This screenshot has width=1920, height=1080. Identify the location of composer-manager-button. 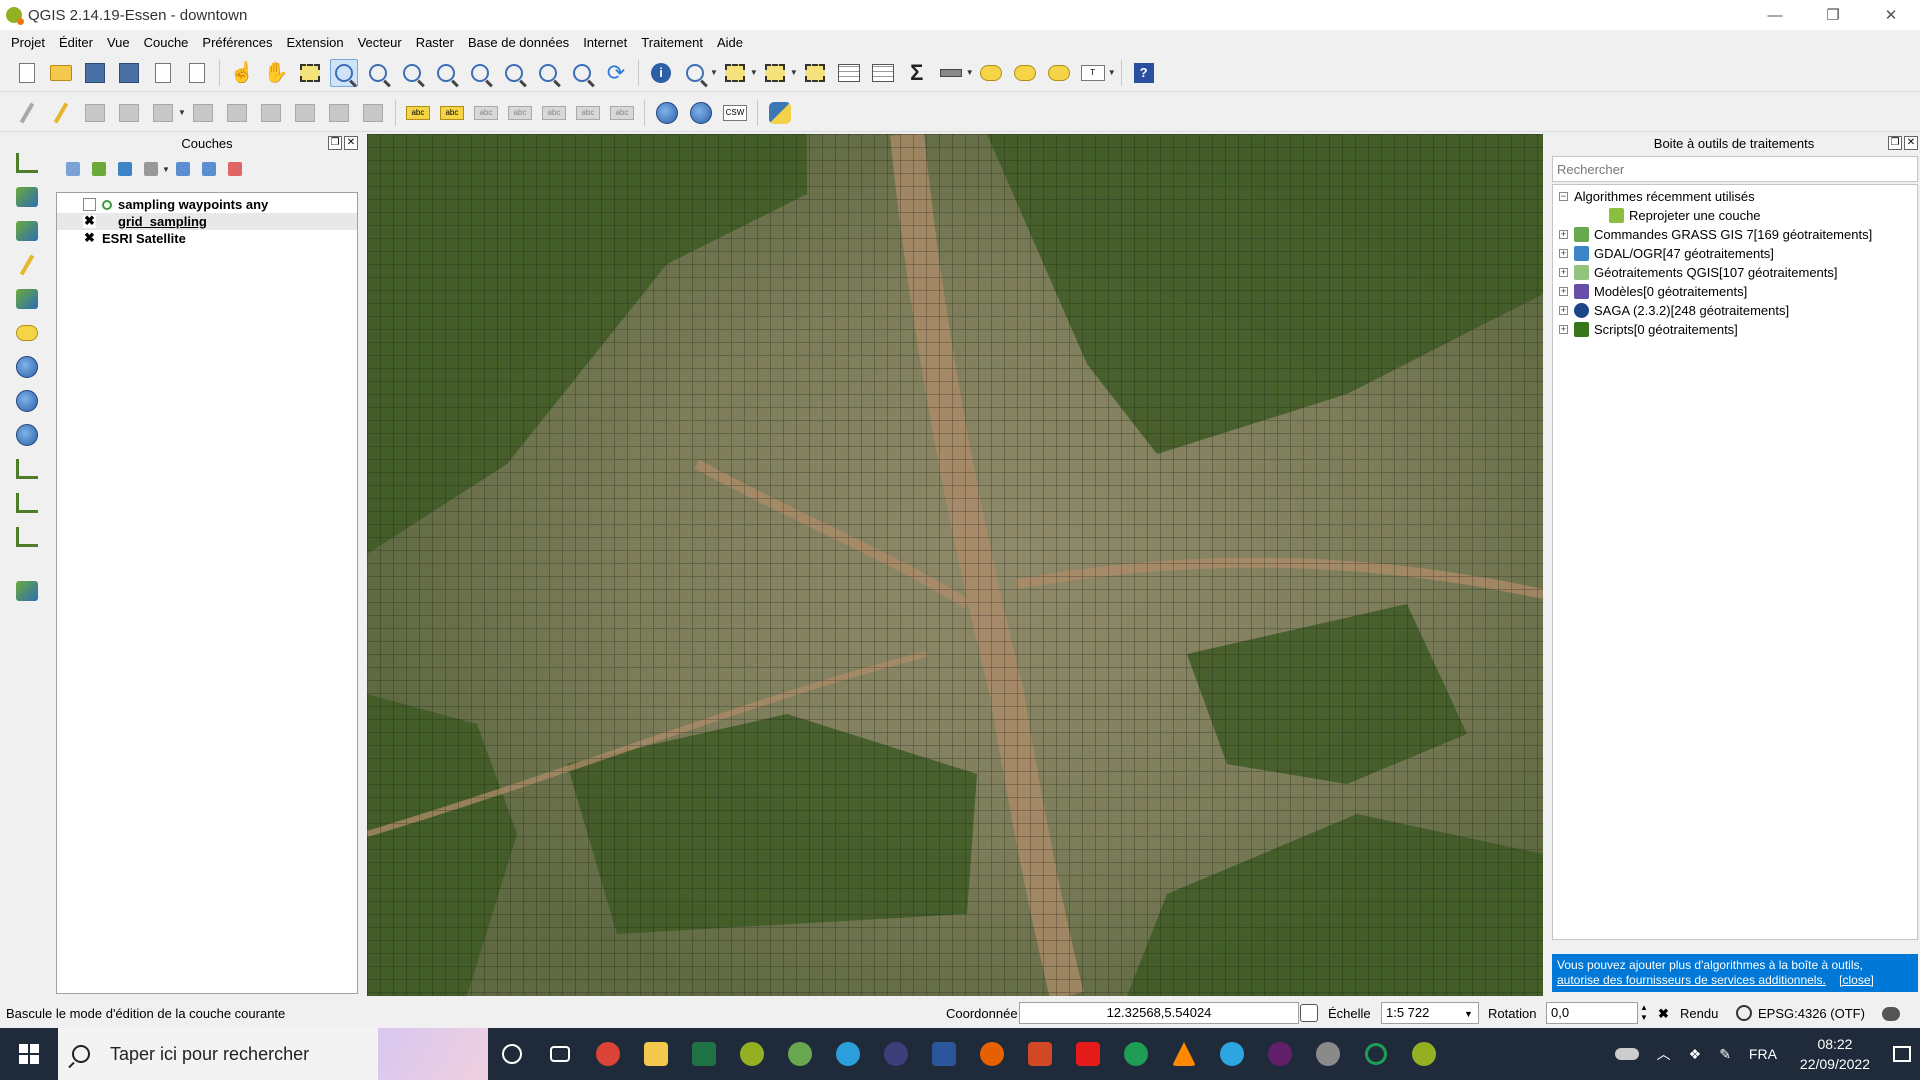
(197, 73).